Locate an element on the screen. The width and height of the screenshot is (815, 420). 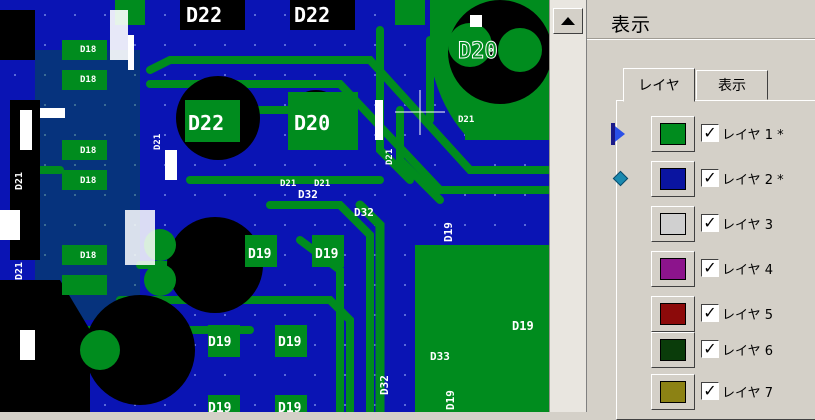
layer-row: ✓ レイヤ 3 is located at coordinates (701, 224).